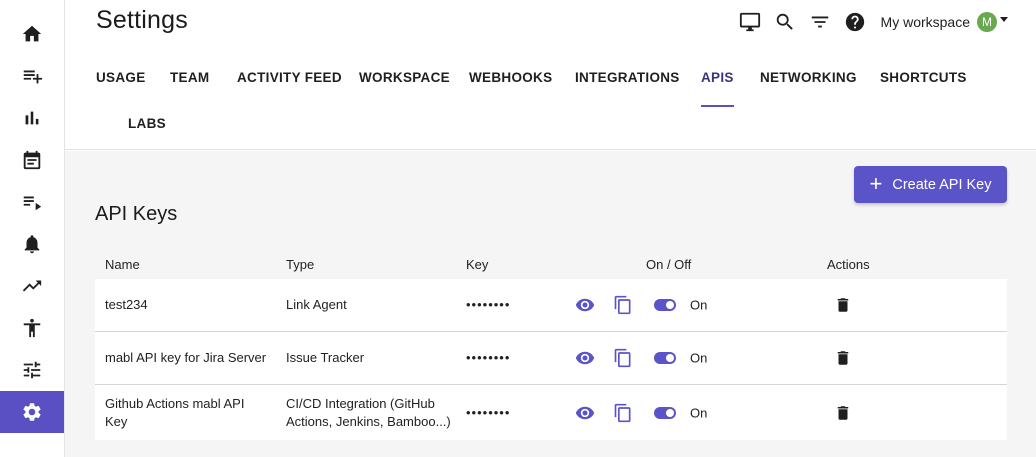  I want to click on sidebar-item-notifications, so click(32, 244).